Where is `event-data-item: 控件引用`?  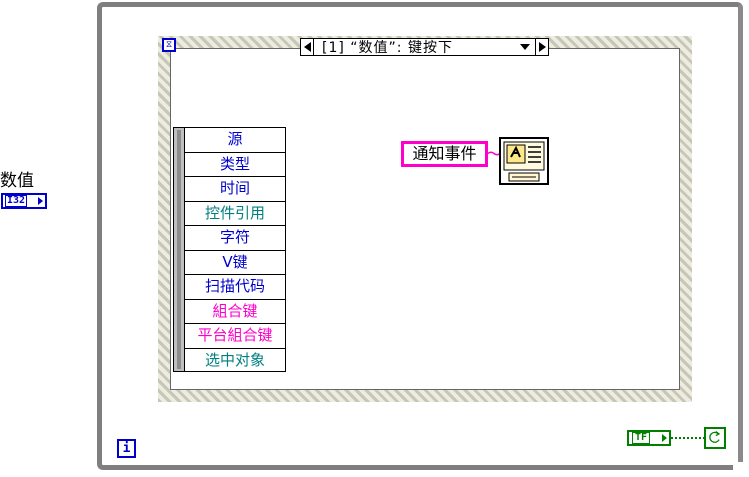
event-data-item: 控件引用 is located at coordinates (235, 214).